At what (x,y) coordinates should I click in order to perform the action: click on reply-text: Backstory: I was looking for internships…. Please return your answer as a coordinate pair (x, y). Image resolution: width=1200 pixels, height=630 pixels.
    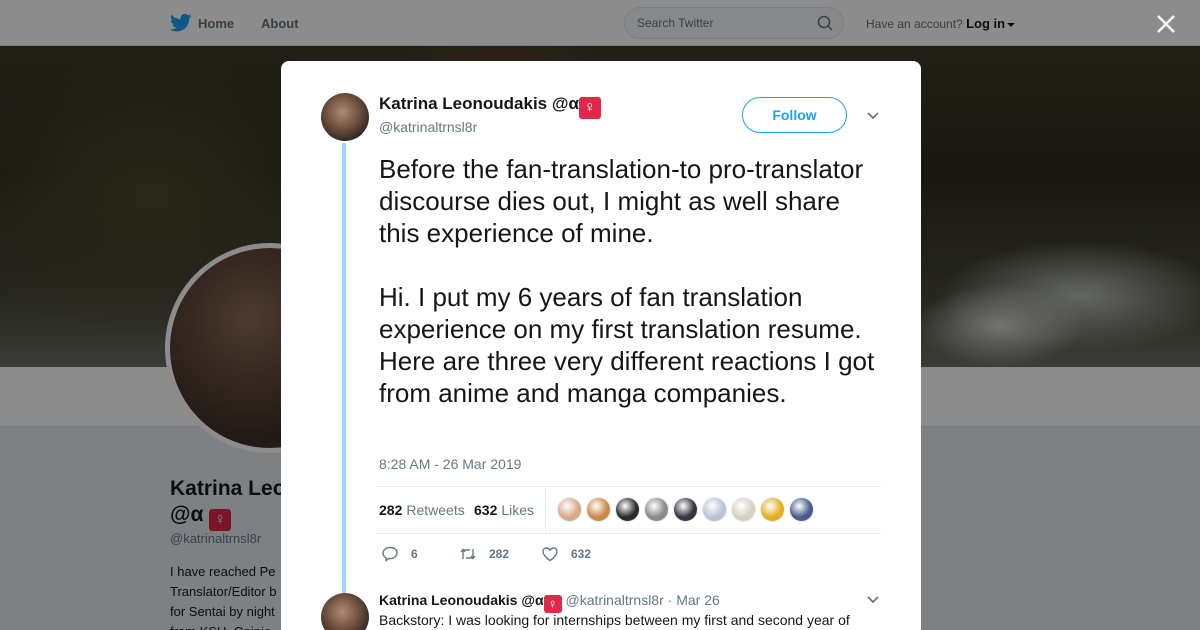
    Looking at the image, I should click on (614, 620).